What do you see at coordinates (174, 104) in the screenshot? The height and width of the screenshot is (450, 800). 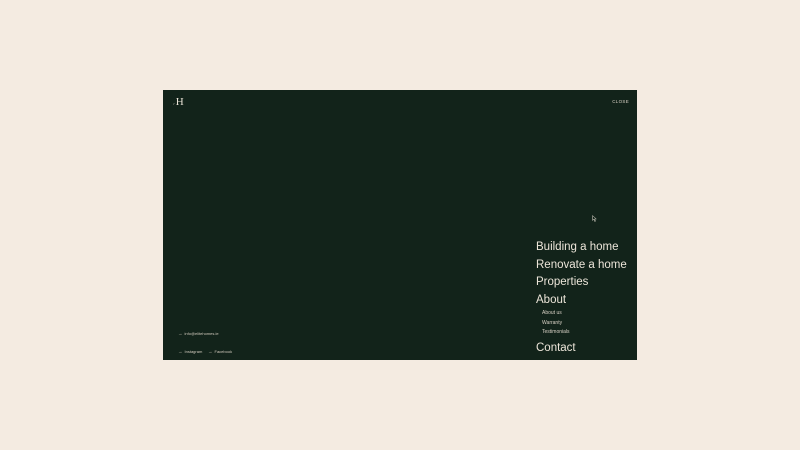 I see `logo-mark: ᐟ` at bounding box center [174, 104].